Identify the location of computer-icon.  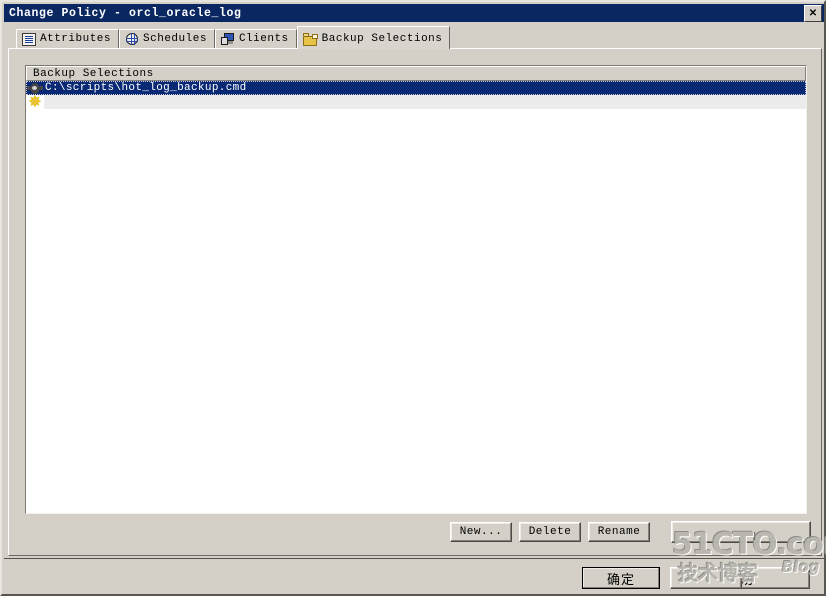
(227, 39).